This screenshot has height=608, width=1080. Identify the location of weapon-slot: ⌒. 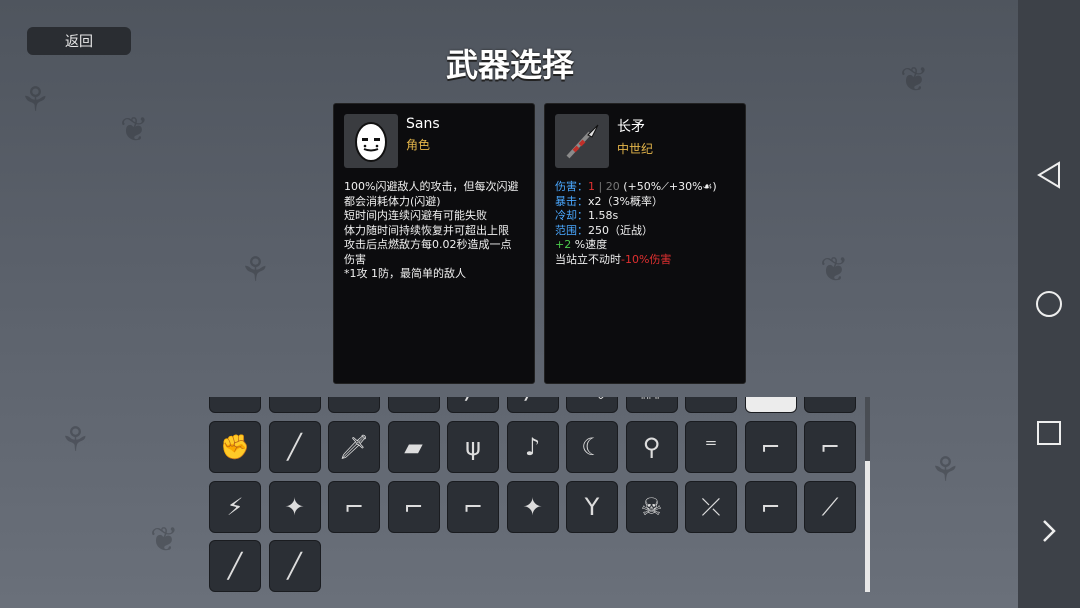
(830, 405).